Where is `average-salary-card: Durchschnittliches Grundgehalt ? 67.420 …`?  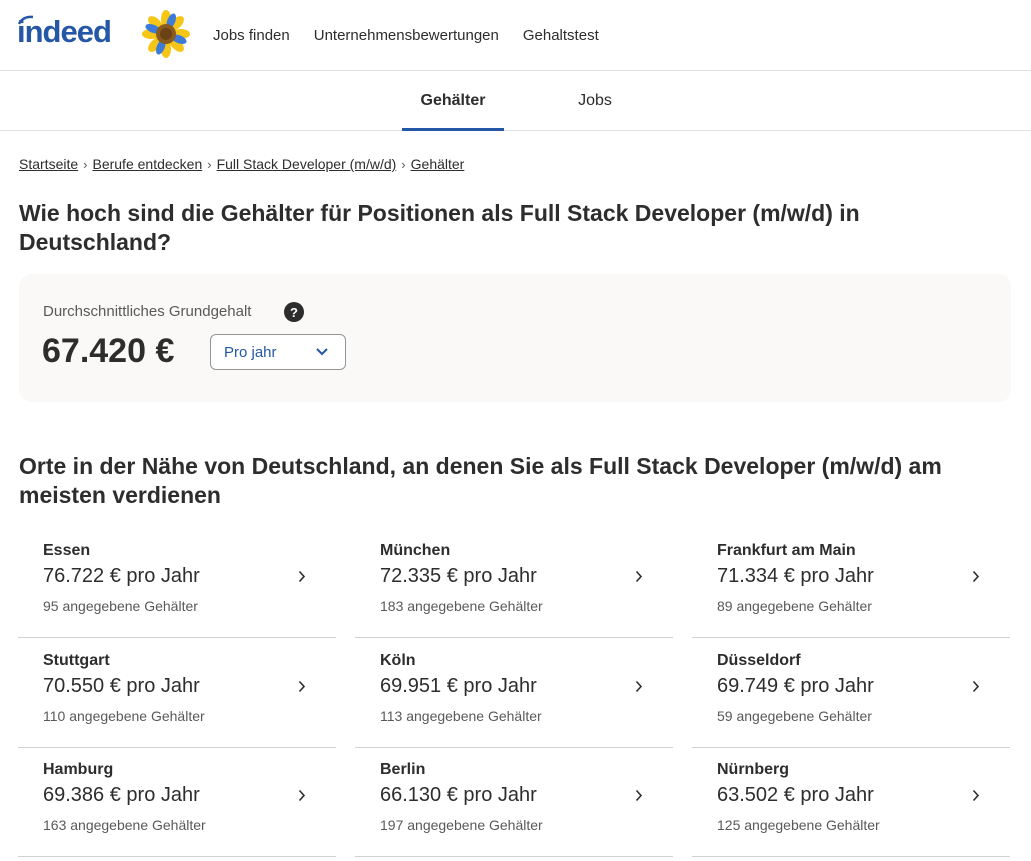 average-salary-card: Durchschnittliches Grundgehalt ? 67.420 … is located at coordinates (515, 338).